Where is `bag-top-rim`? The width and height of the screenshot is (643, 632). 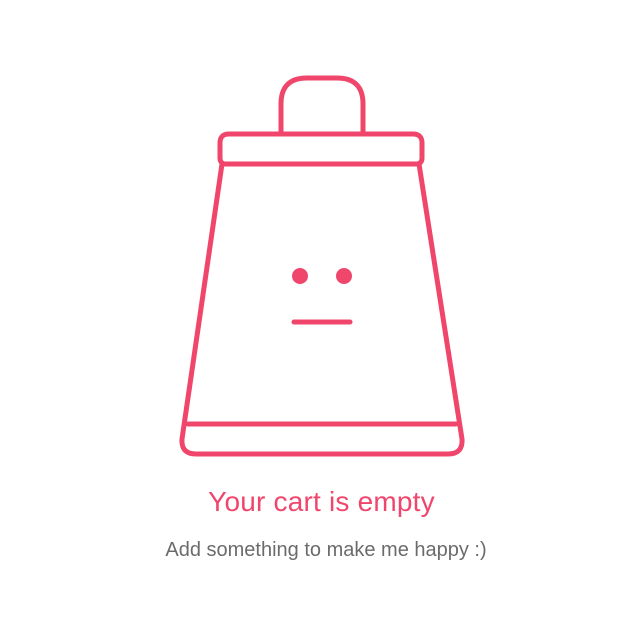 bag-top-rim is located at coordinates (321, 149).